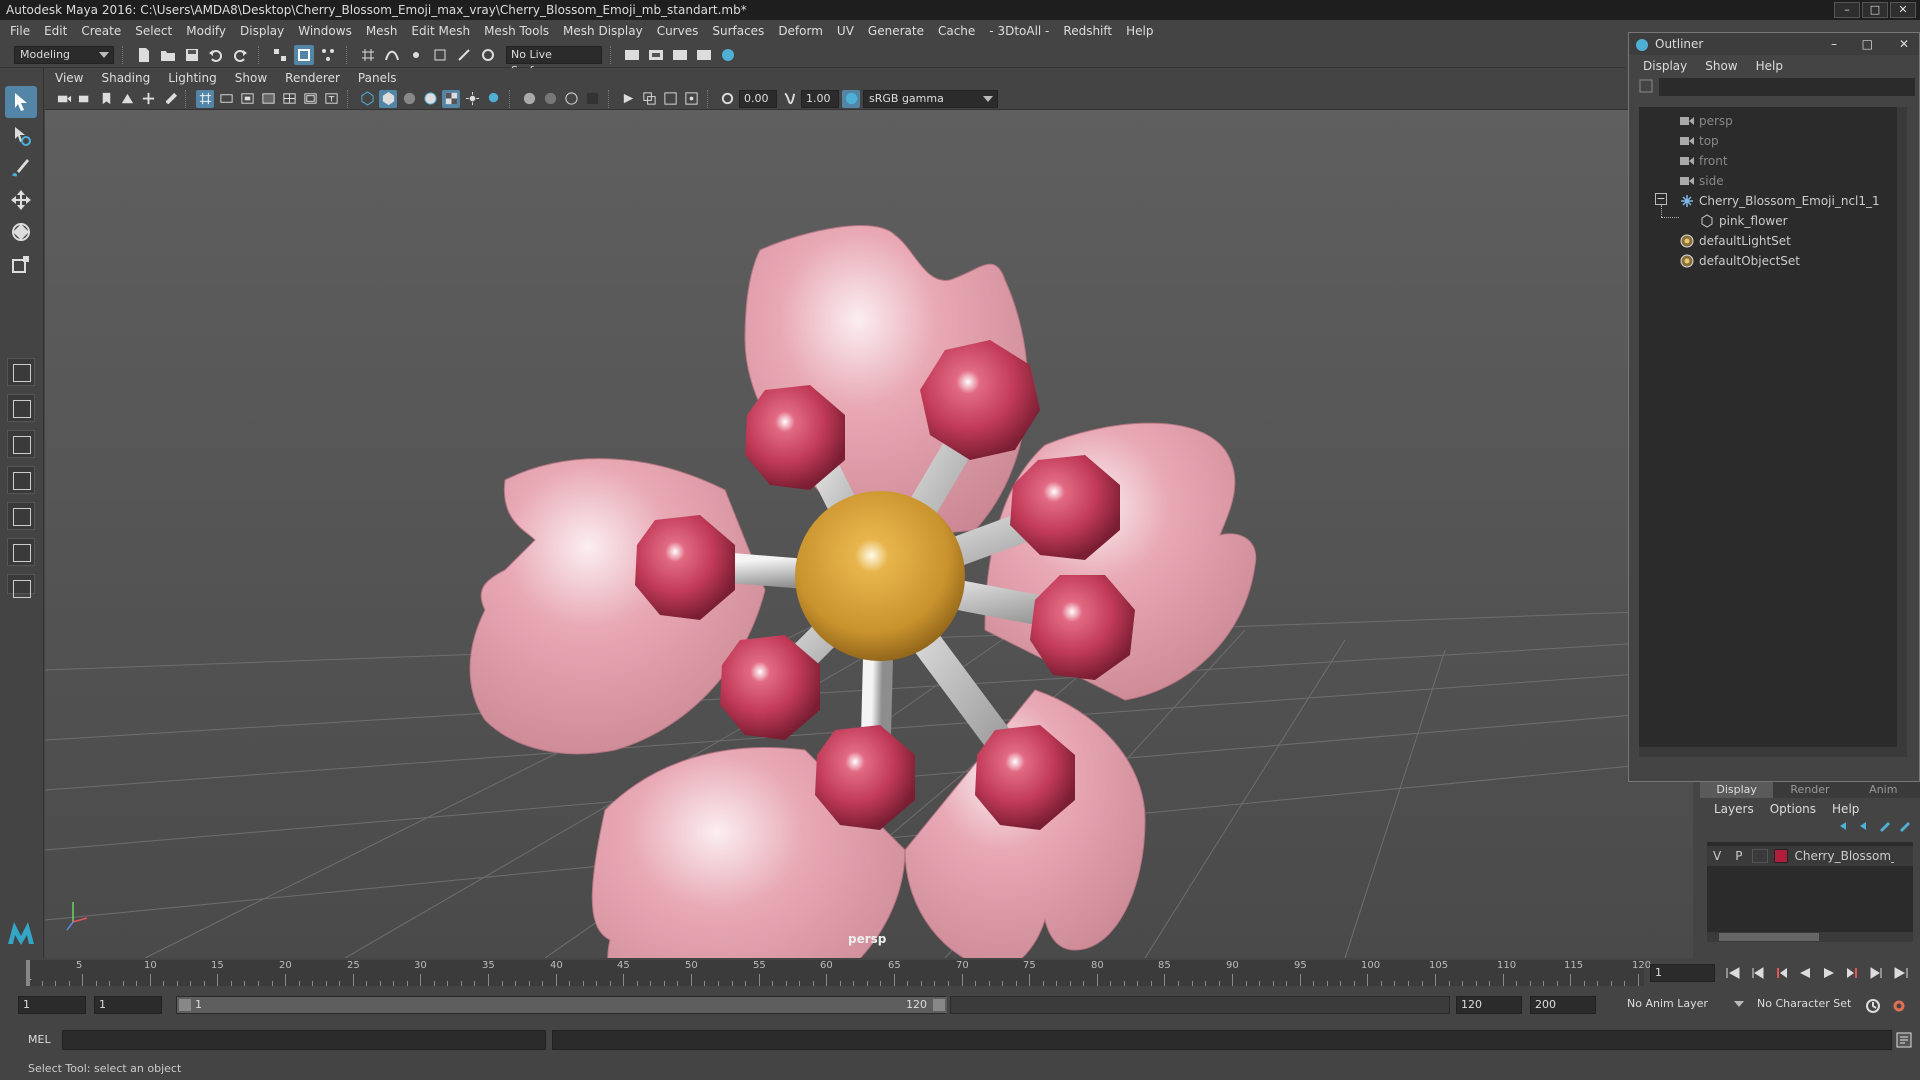 The width and height of the screenshot is (1920, 1080). I want to click on current-frame-field: 1, so click(1682, 973).